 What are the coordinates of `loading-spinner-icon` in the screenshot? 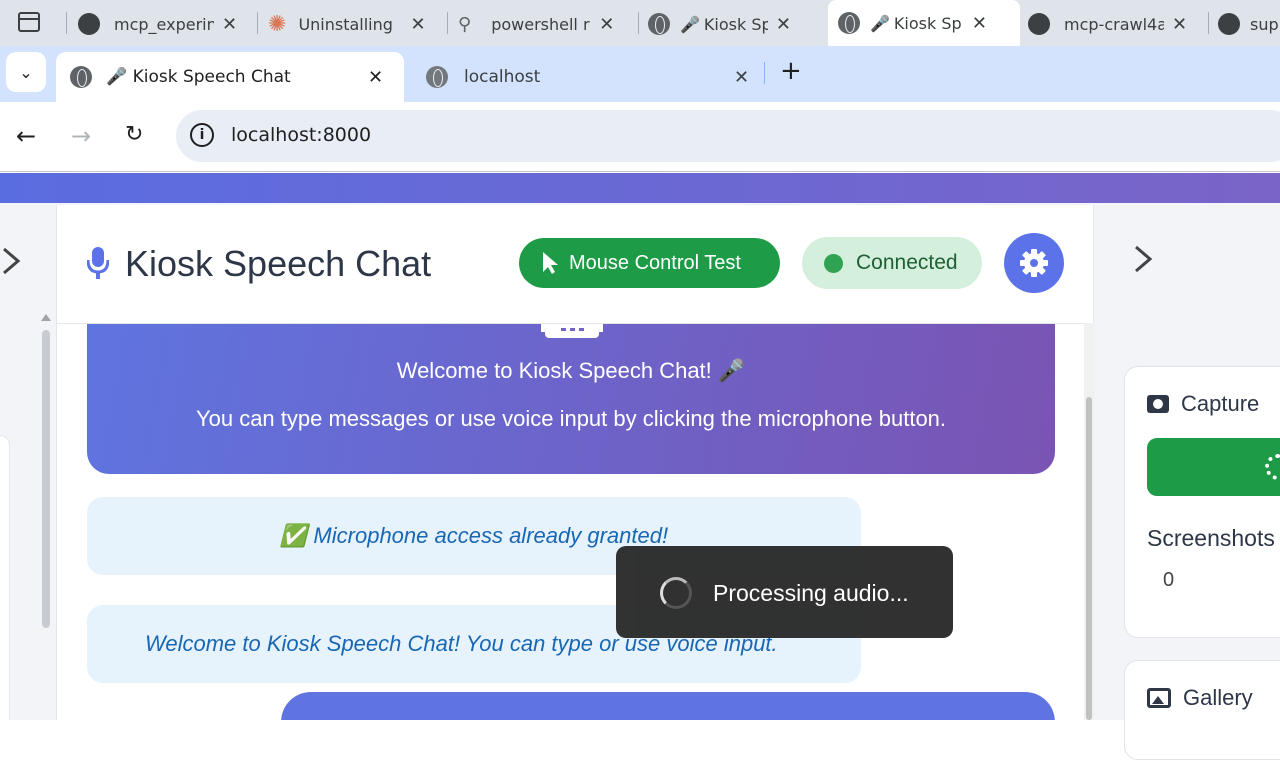 It's located at (1272, 467).